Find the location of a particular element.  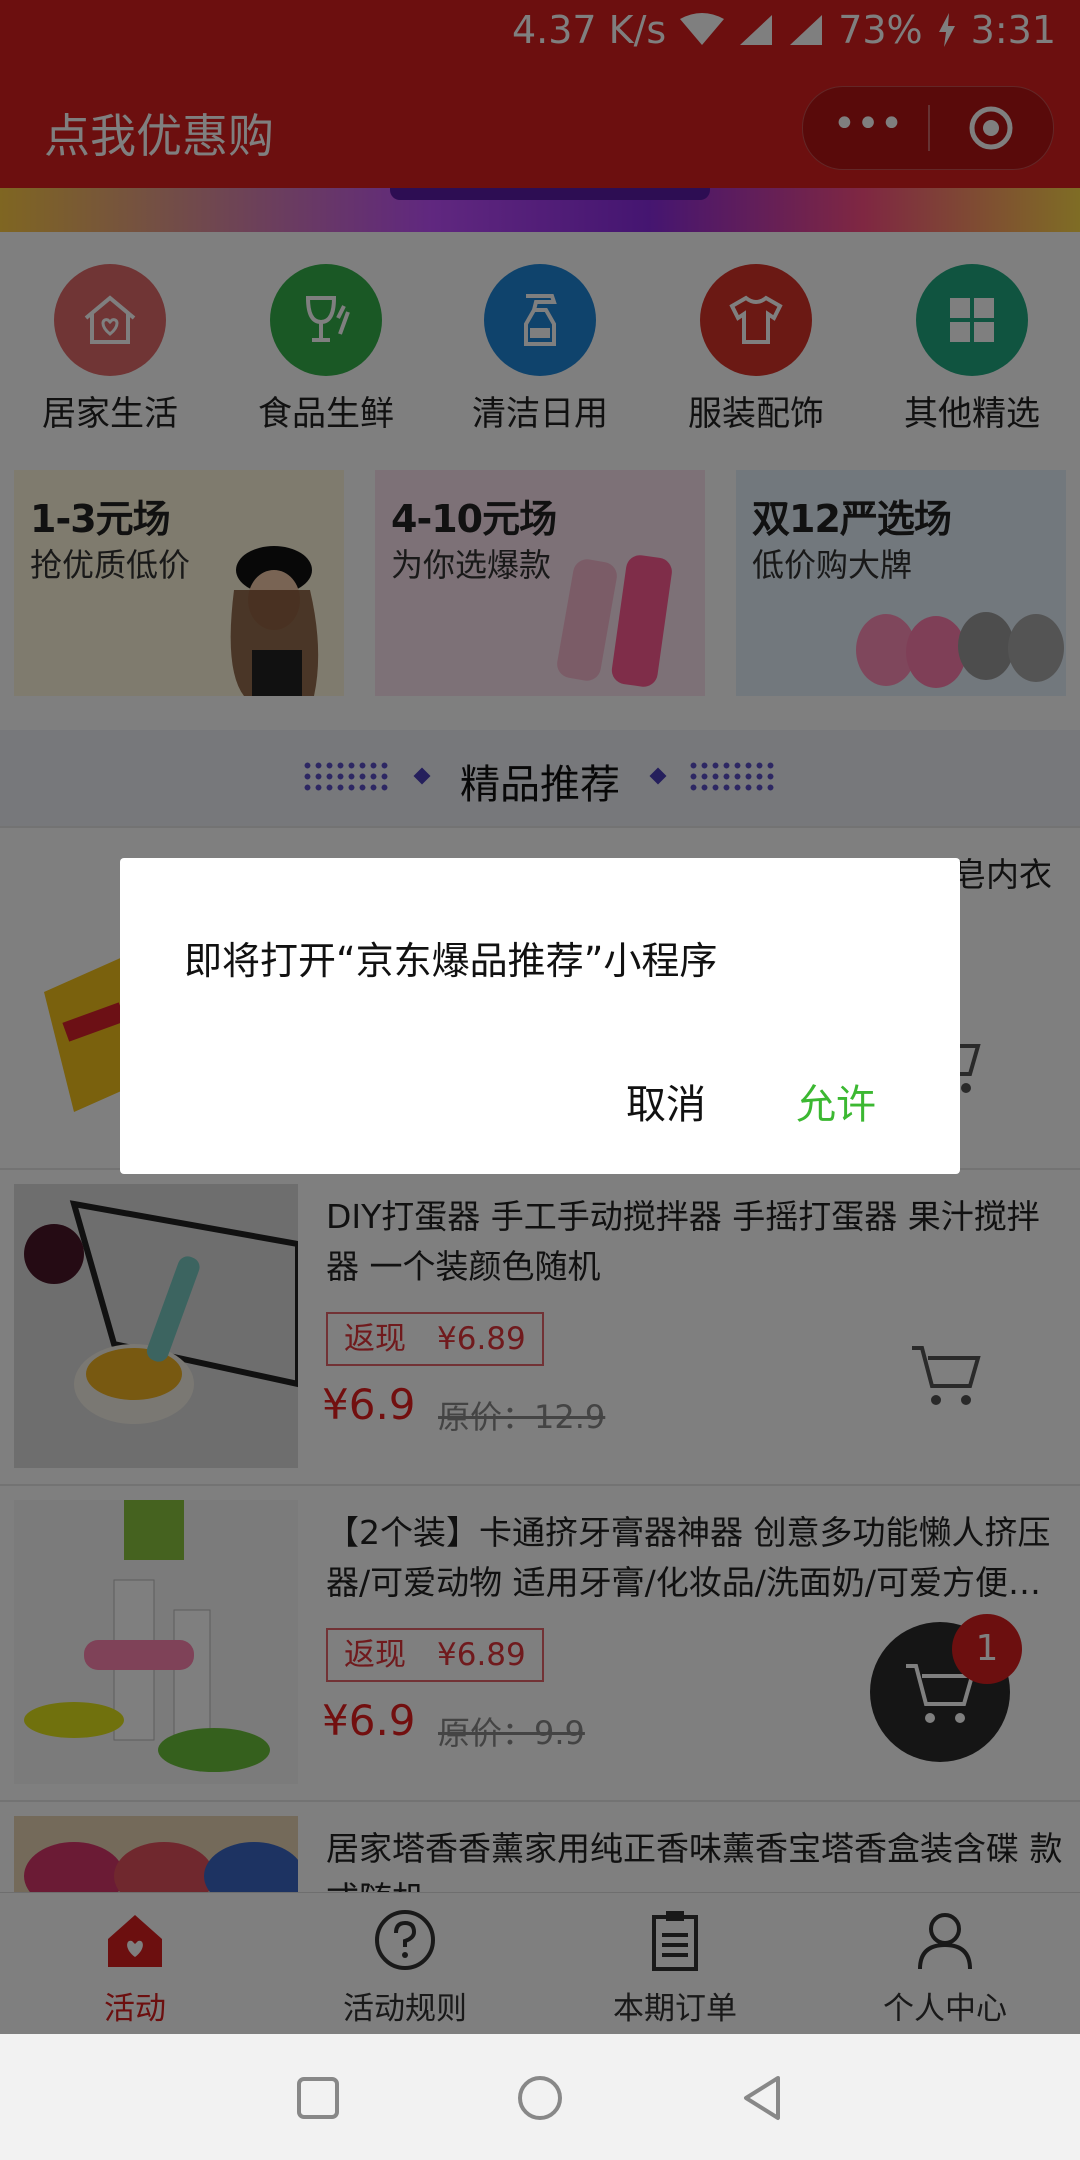

dialog-message: 即将打开“京东爆品推荐”小程序 is located at coordinates (451, 961).